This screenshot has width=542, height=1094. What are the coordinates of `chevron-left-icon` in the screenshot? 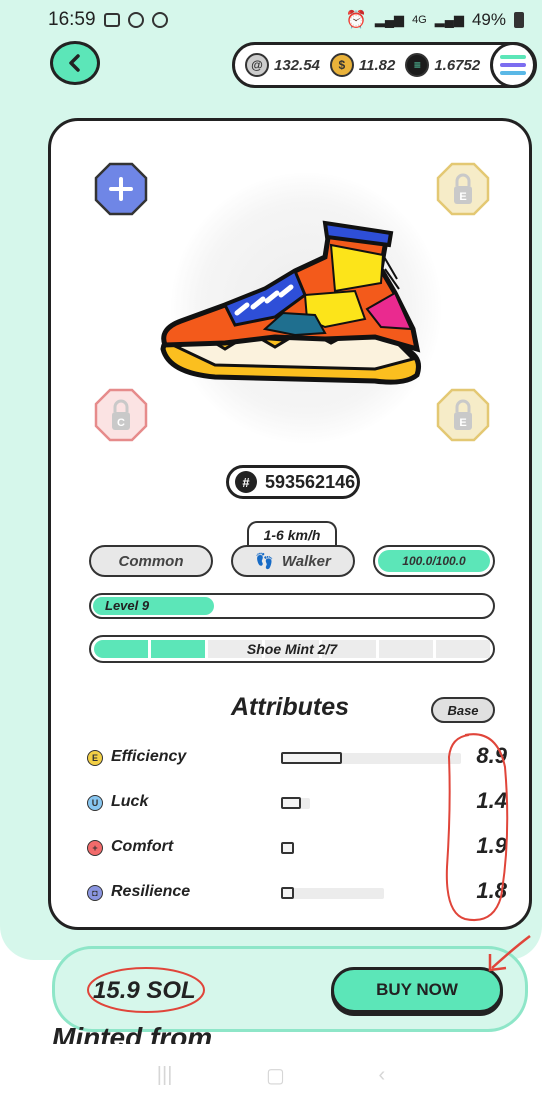 It's located at (74, 63).